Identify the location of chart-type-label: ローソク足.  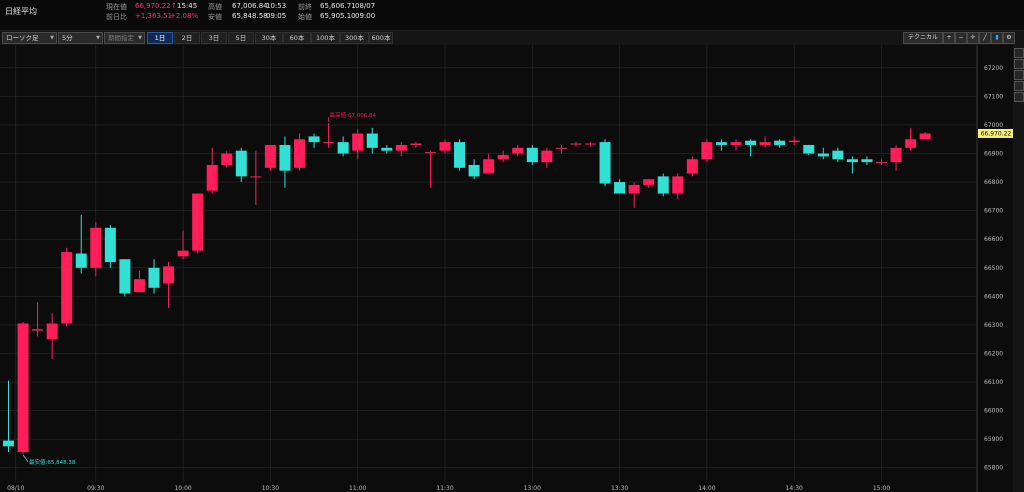
(22, 38).